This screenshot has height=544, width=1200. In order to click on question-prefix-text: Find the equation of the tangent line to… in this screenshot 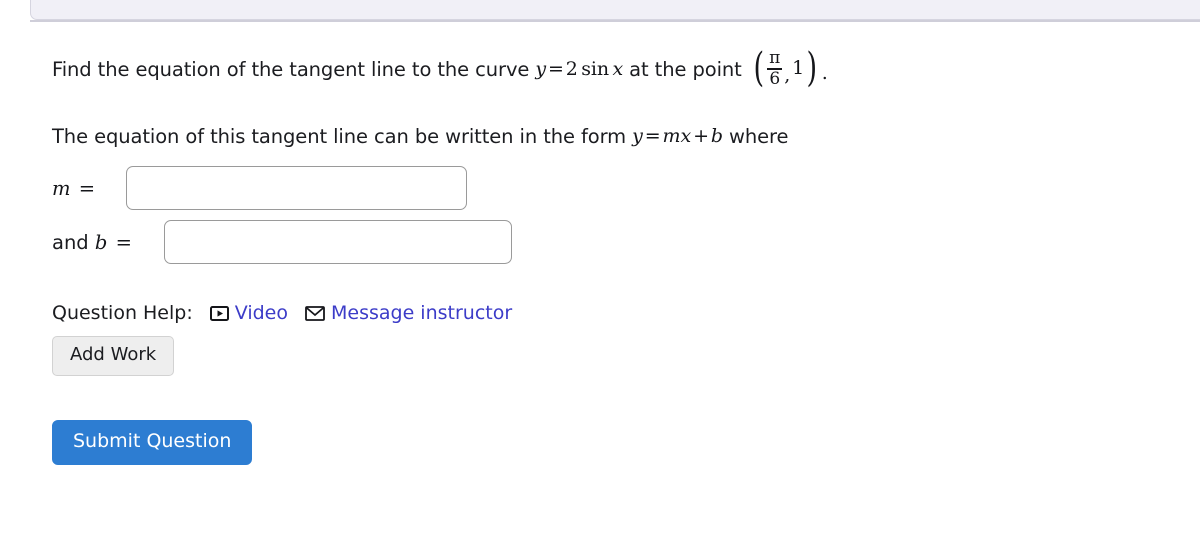, I will do `click(291, 69)`.